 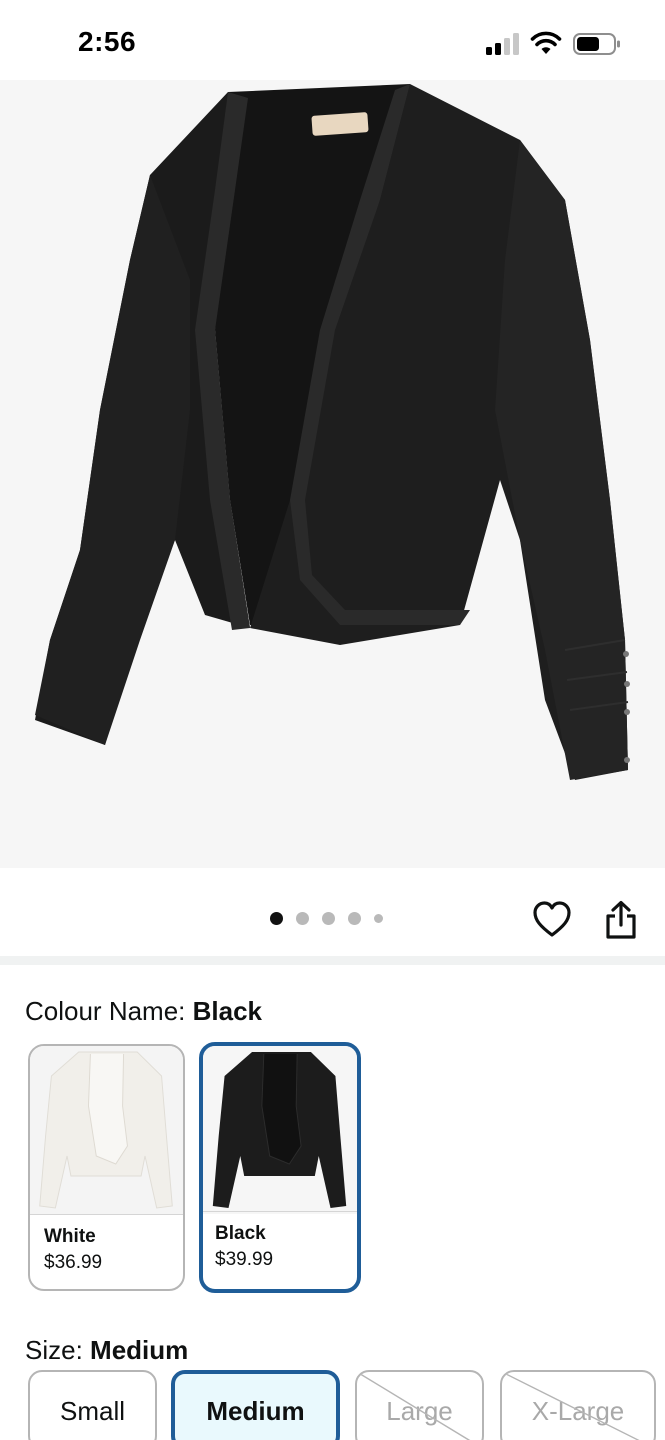 I want to click on swatch-price: $39.99, so click(x=244, y=1259).